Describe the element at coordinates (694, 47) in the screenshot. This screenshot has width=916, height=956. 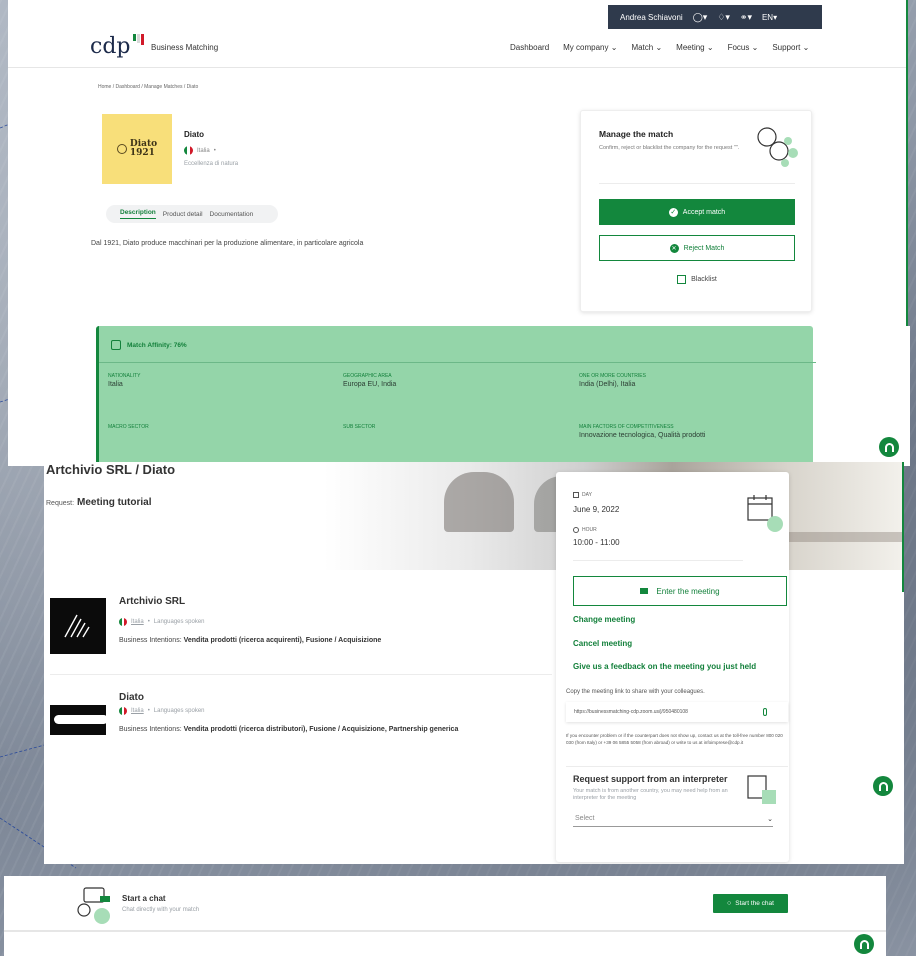
I see `nav-meeting: Meeting ⌄` at that location.